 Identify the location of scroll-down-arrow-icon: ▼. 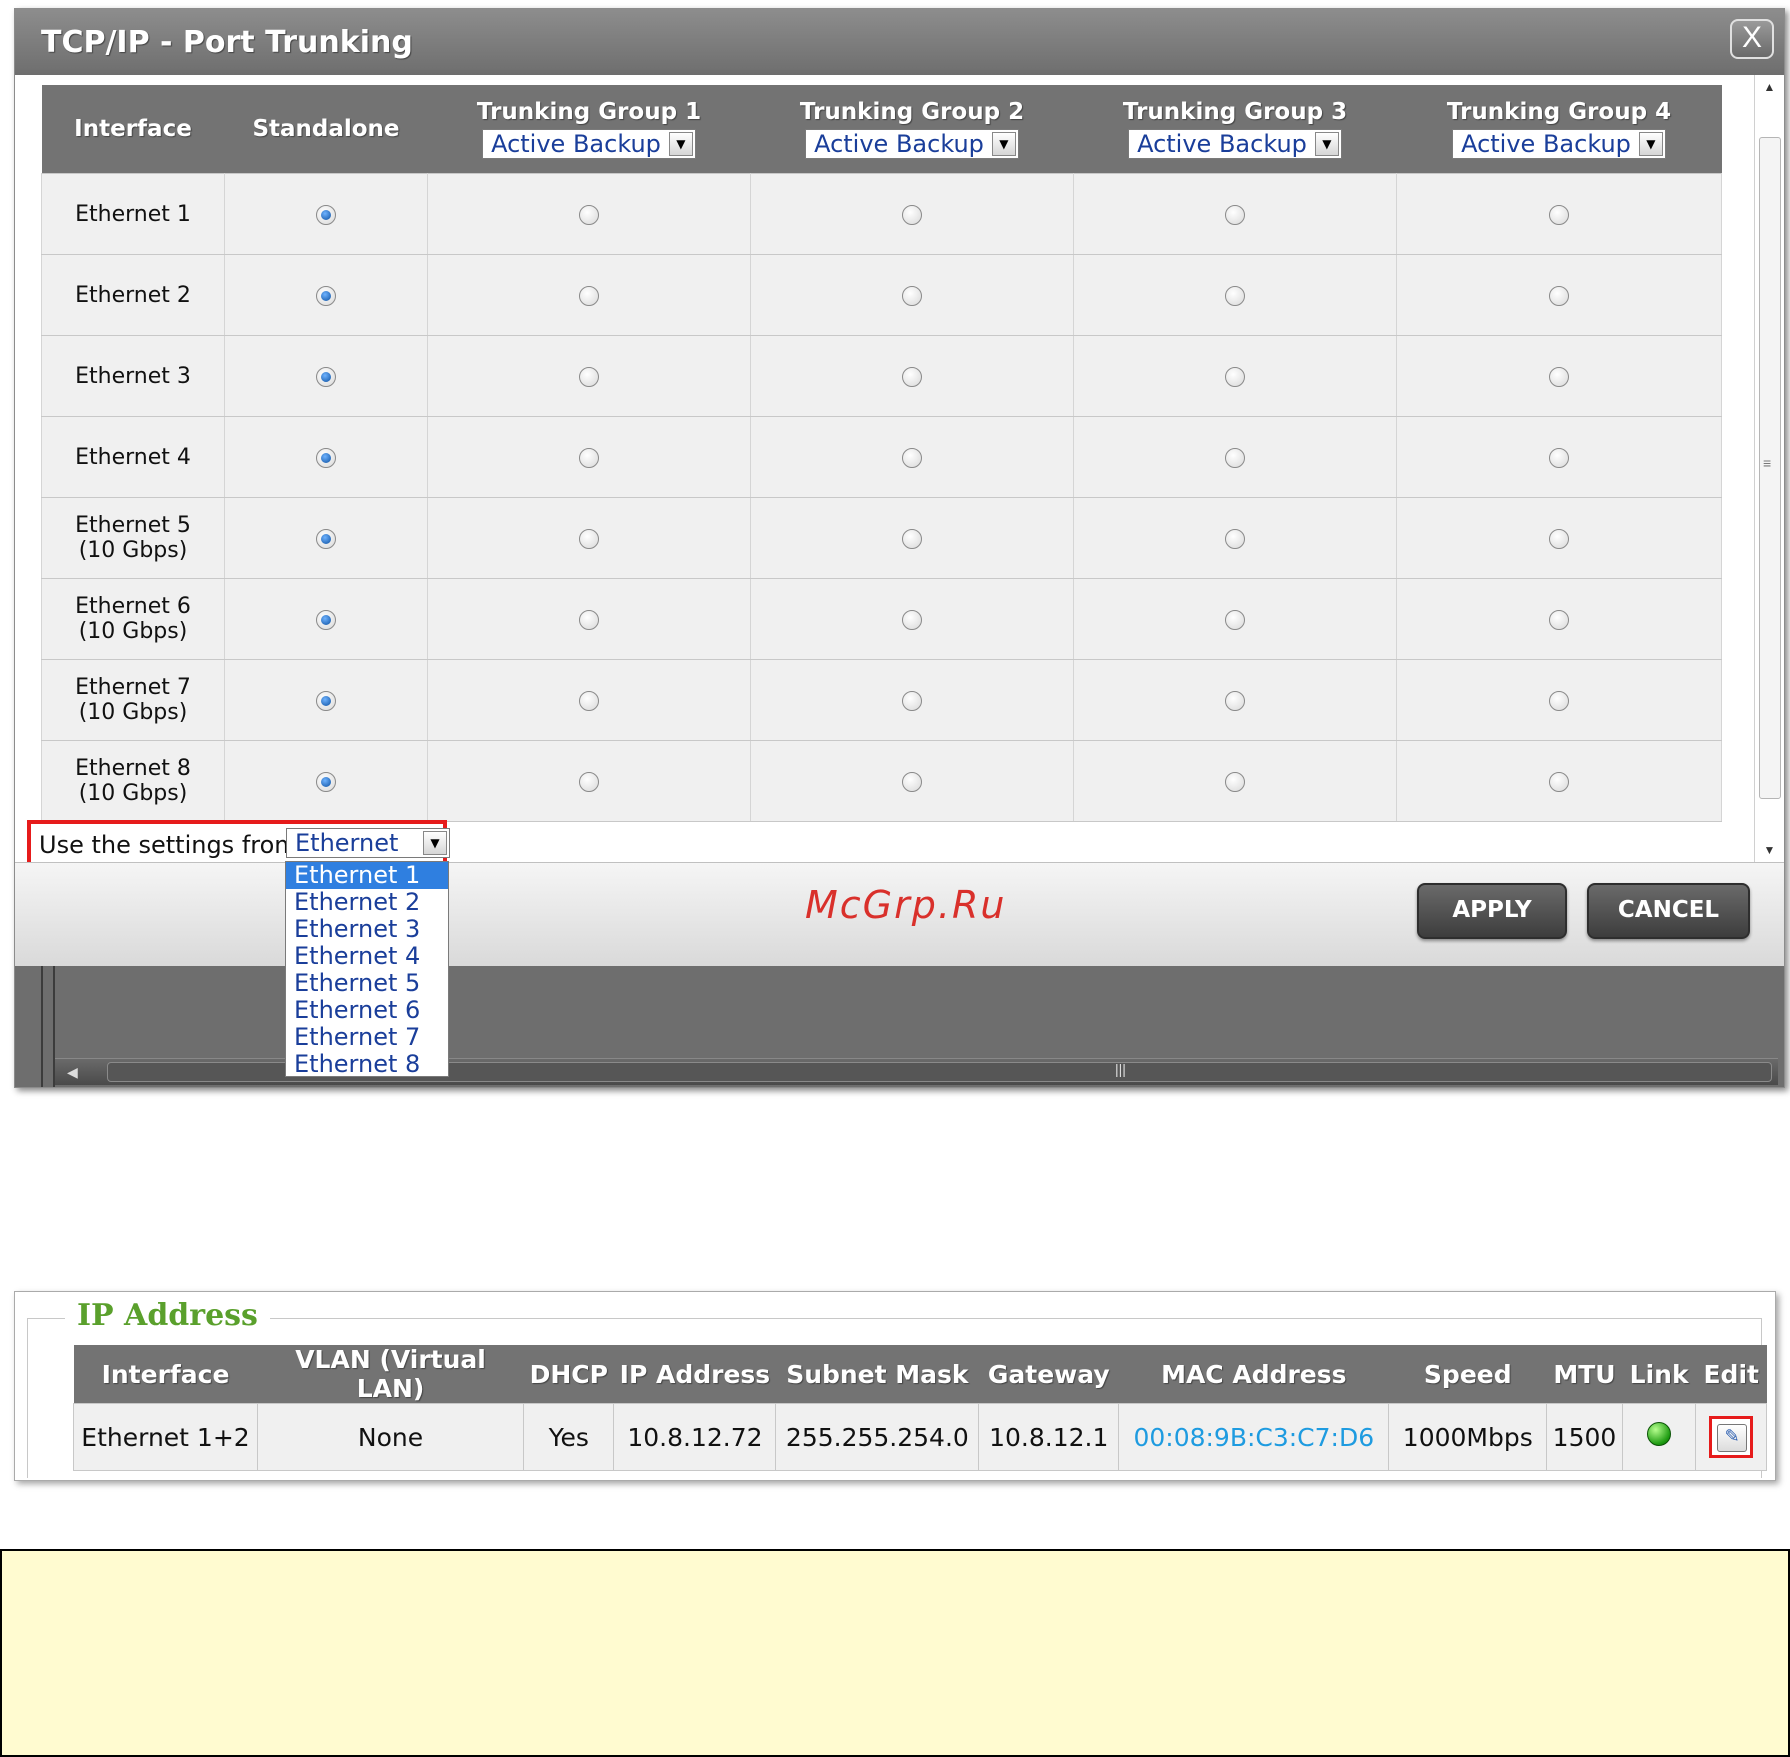
(1769, 850).